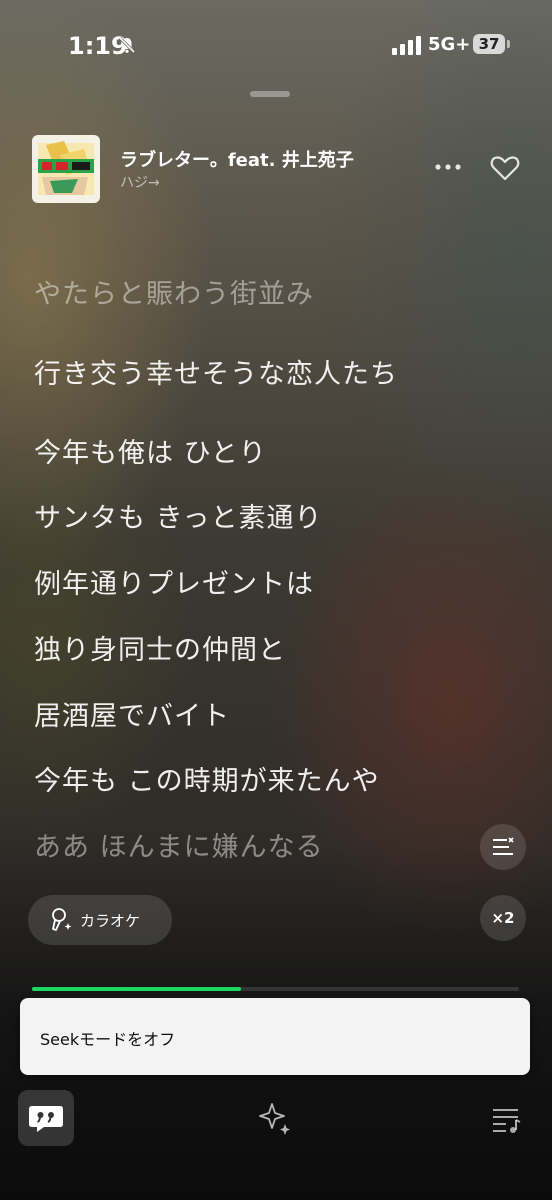 This screenshot has height=1200, width=552. Describe the element at coordinates (275, 989) in the screenshot. I see `playback-progress-bar` at that location.